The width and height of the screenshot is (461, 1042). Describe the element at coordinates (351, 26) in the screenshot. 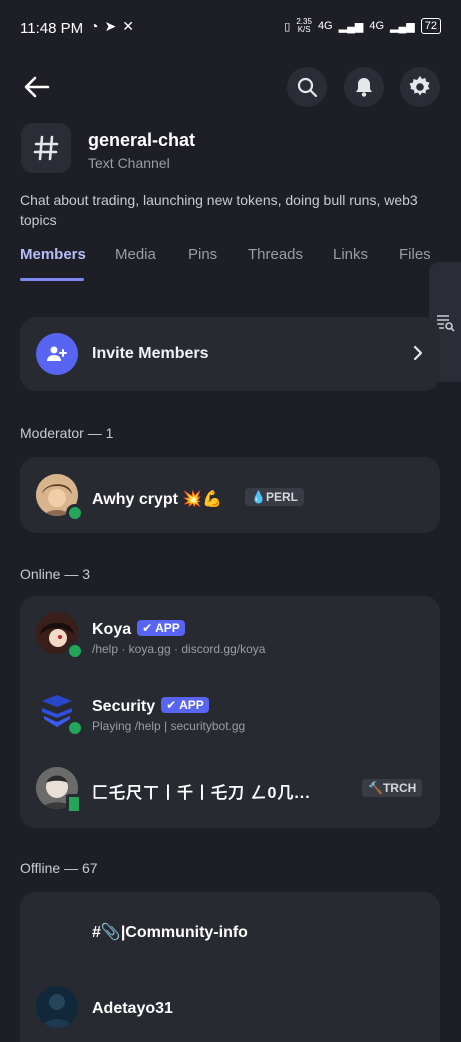

I see `signal-icon-1: ▂▄▆` at that location.